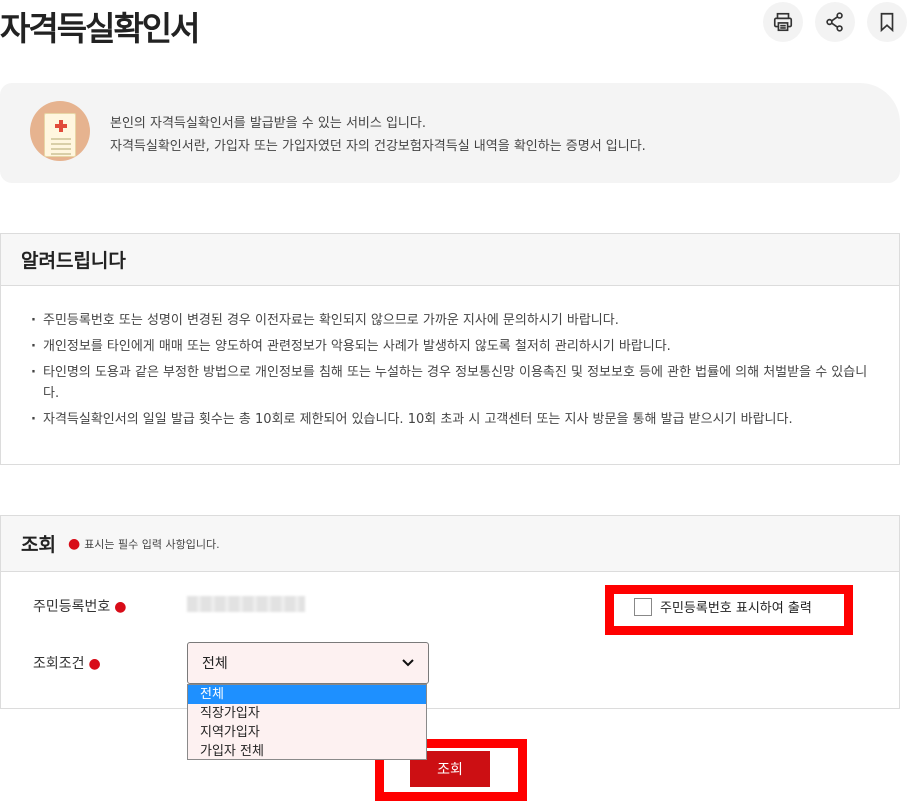 The height and width of the screenshot is (804, 907). Describe the element at coordinates (215, 664) in the screenshot. I see `condition-selected-value: 전체` at that location.